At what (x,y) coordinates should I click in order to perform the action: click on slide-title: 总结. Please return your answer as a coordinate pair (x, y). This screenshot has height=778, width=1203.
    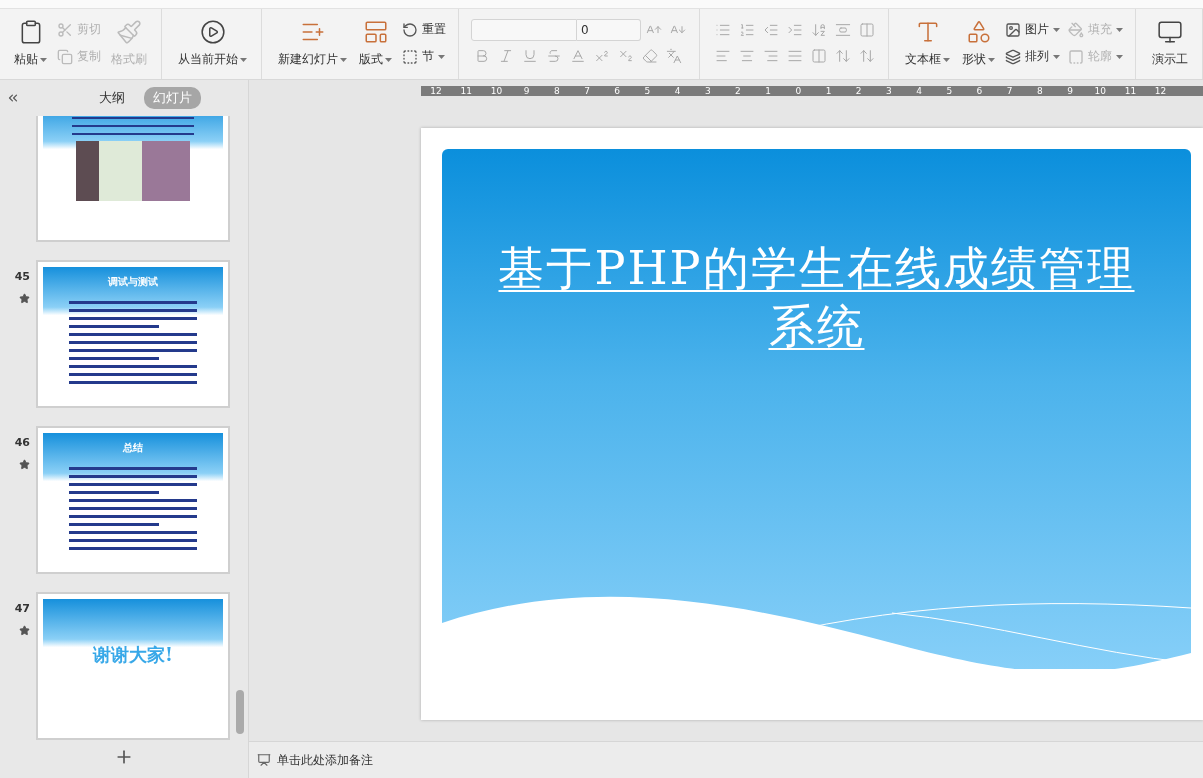
    Looking at the image, I should click on (133, 448).